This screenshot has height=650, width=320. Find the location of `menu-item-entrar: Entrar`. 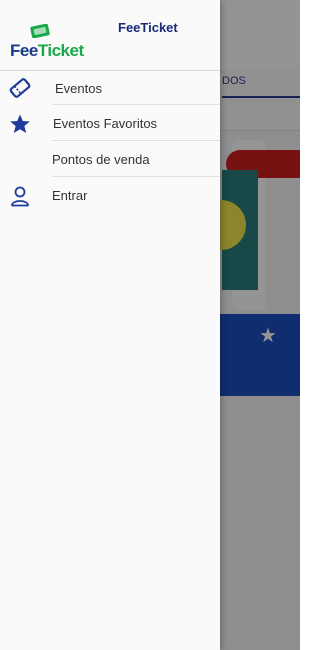

menu-item-entrar: Entrar is located at coordinates (110, 196).